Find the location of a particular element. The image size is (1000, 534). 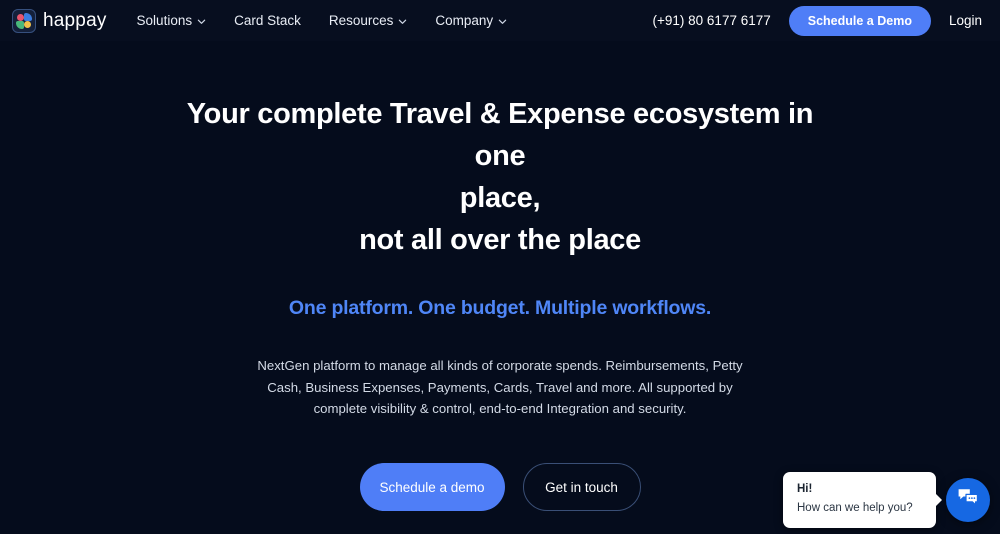

chat-open-button is located at coordinates (968, 499).